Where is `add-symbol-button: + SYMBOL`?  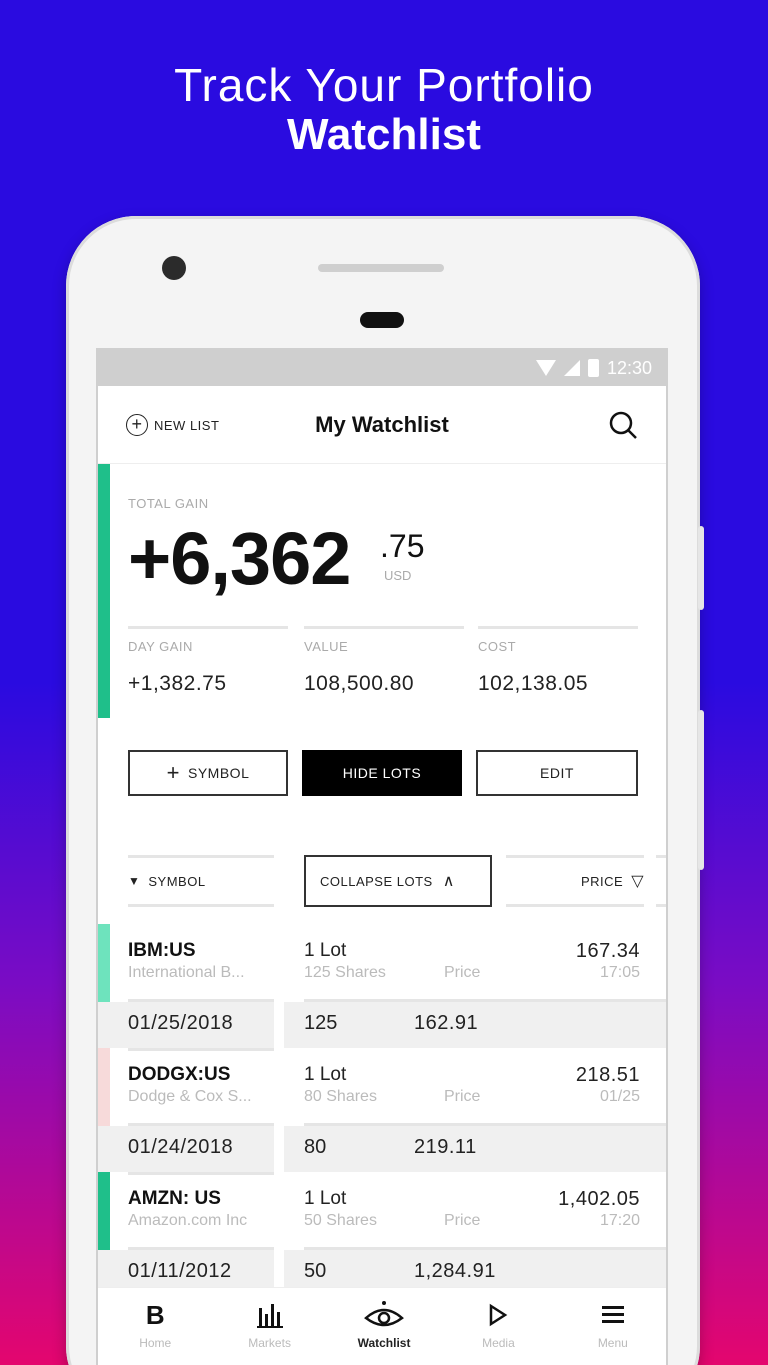 add-symbol-button: + SYMBOL is located at coordinates (208, 773).